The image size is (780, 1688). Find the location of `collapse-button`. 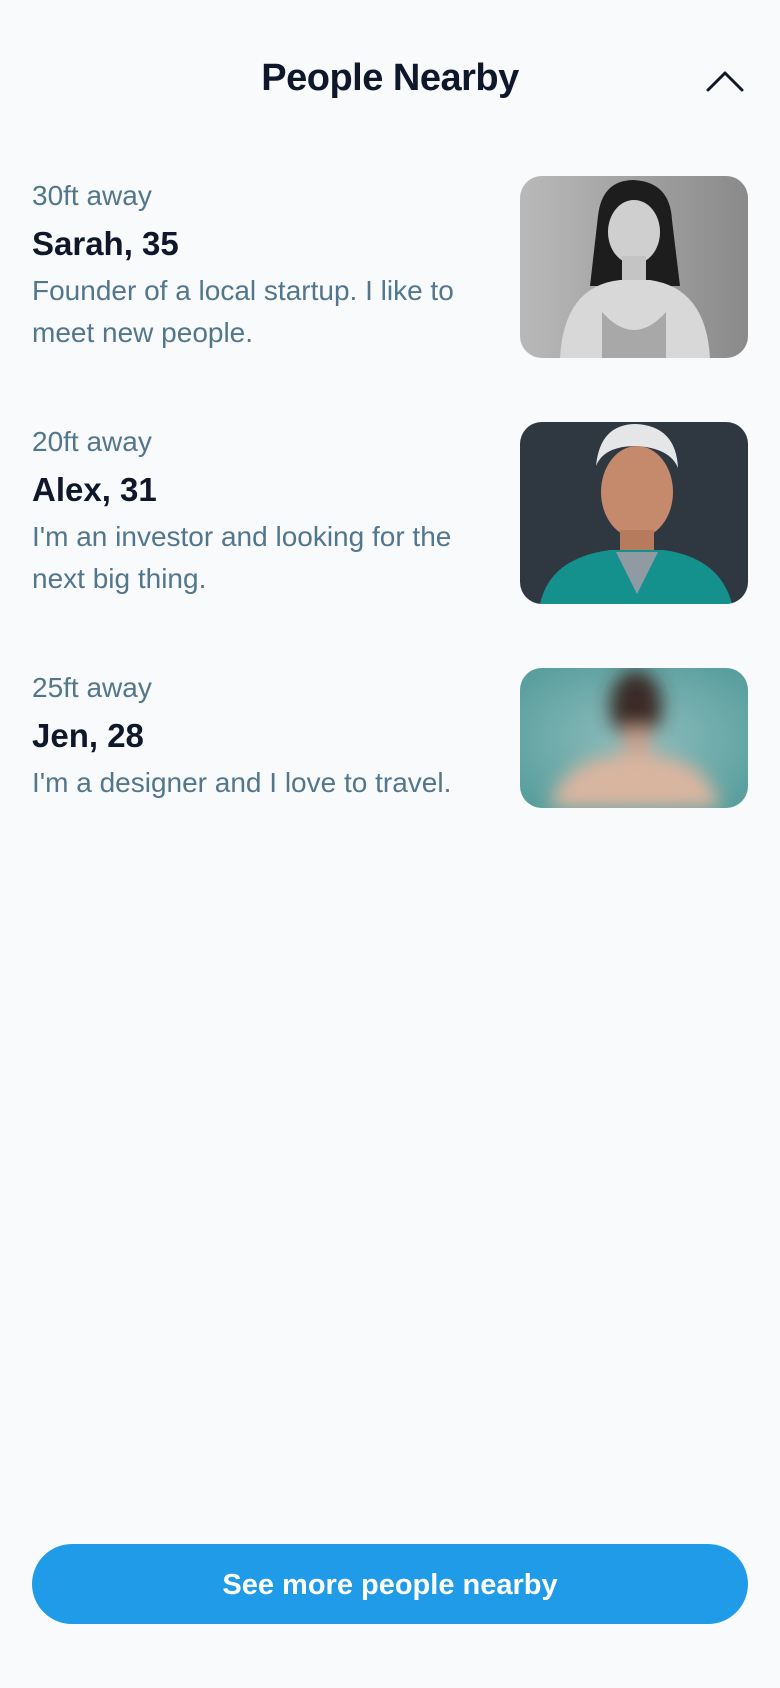

collapse-button is located at coordinates (725, 80).